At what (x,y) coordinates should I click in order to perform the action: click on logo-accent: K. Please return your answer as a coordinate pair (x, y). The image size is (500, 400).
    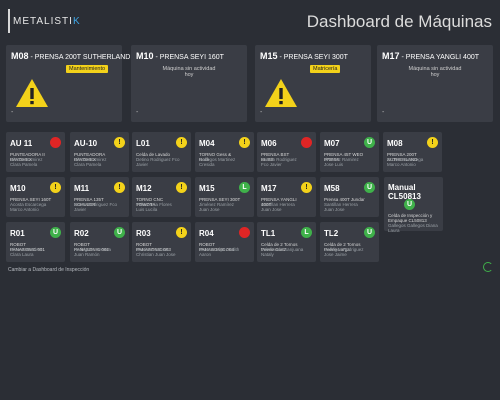
    Looking at the image, I should click on (76, 21).